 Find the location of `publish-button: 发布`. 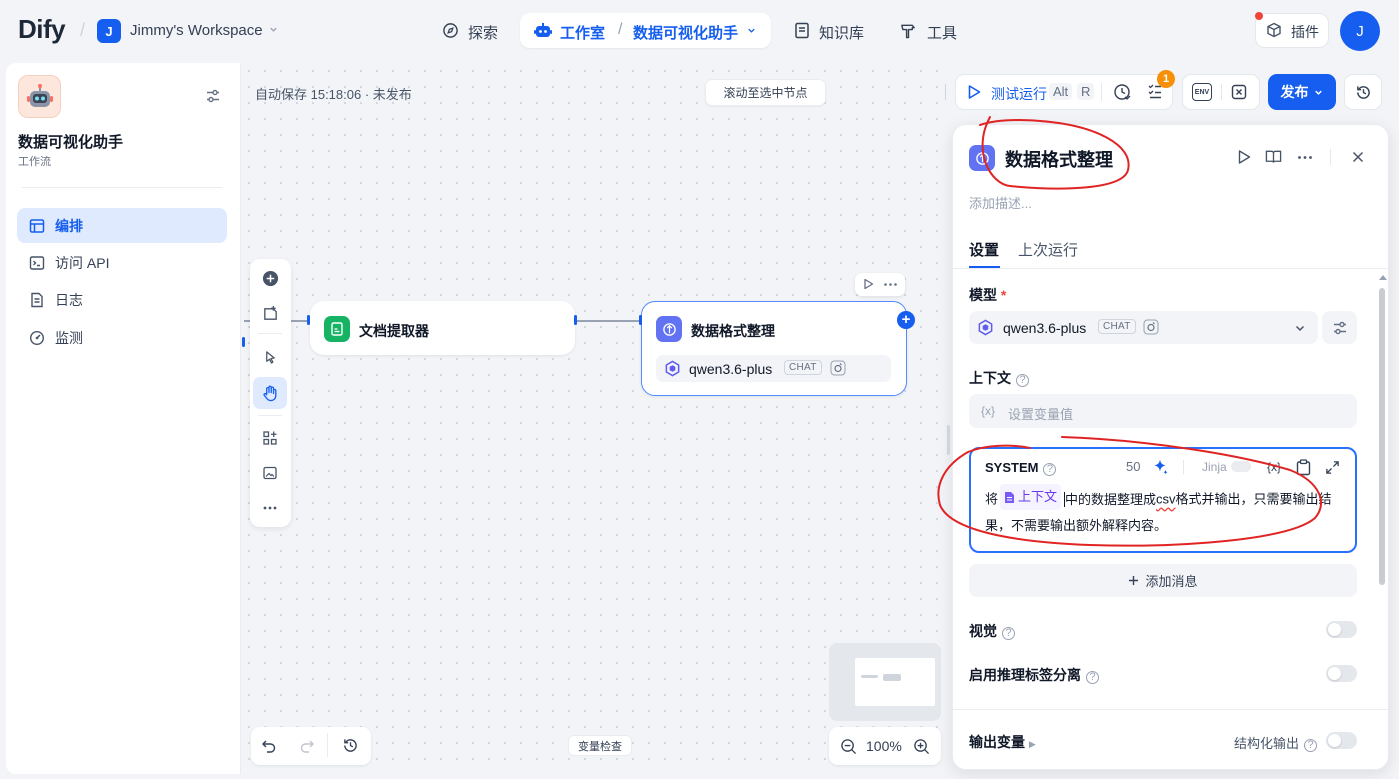

publish-button: 发布 is located at coordinates (1302, 92).